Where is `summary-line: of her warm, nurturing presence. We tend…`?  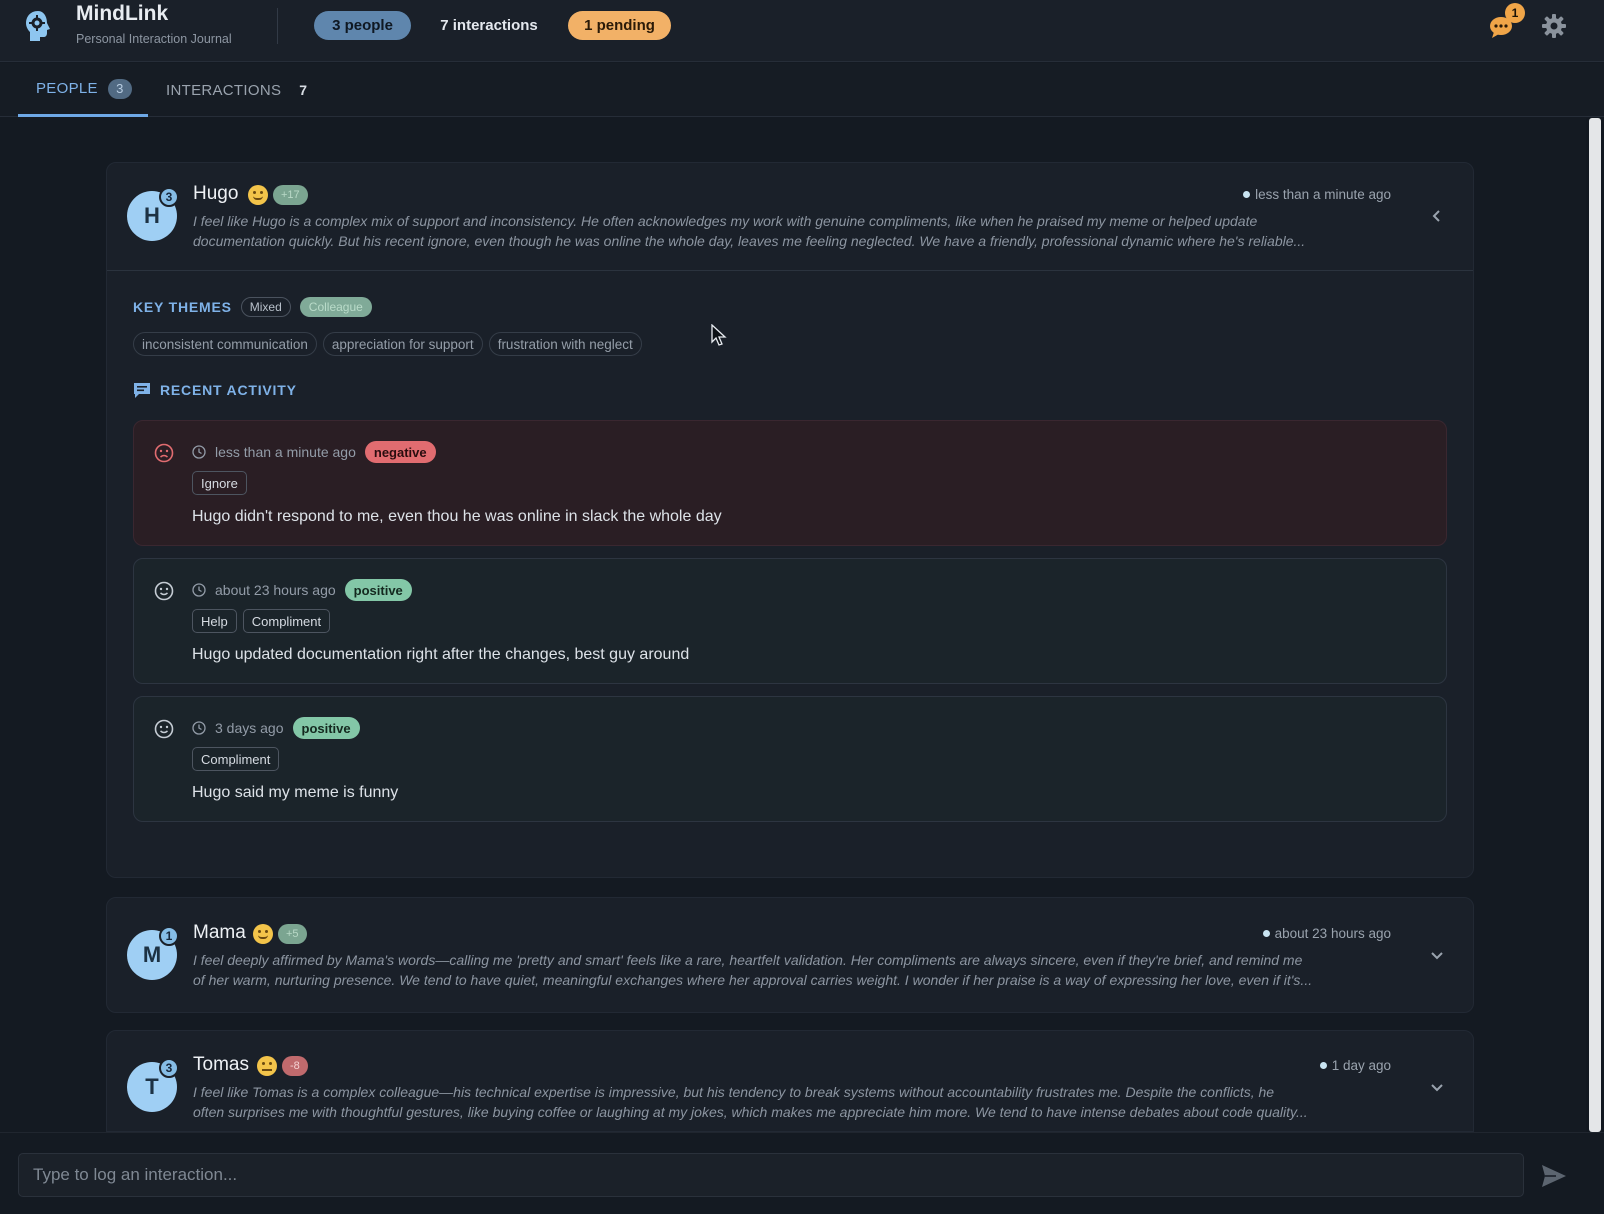
summary-line: of her warm, nurturing presence. We tend… is located at coordinates (753, 980).